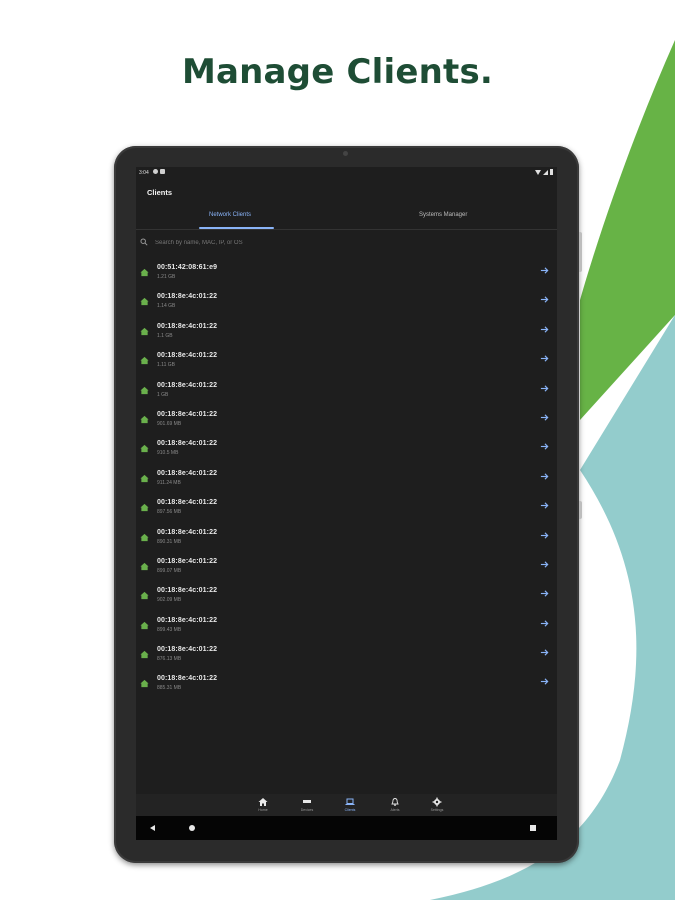 The width and height of the screenshot is (675, 900). I want to click on nav-item-home: Home, so click(263, 804).